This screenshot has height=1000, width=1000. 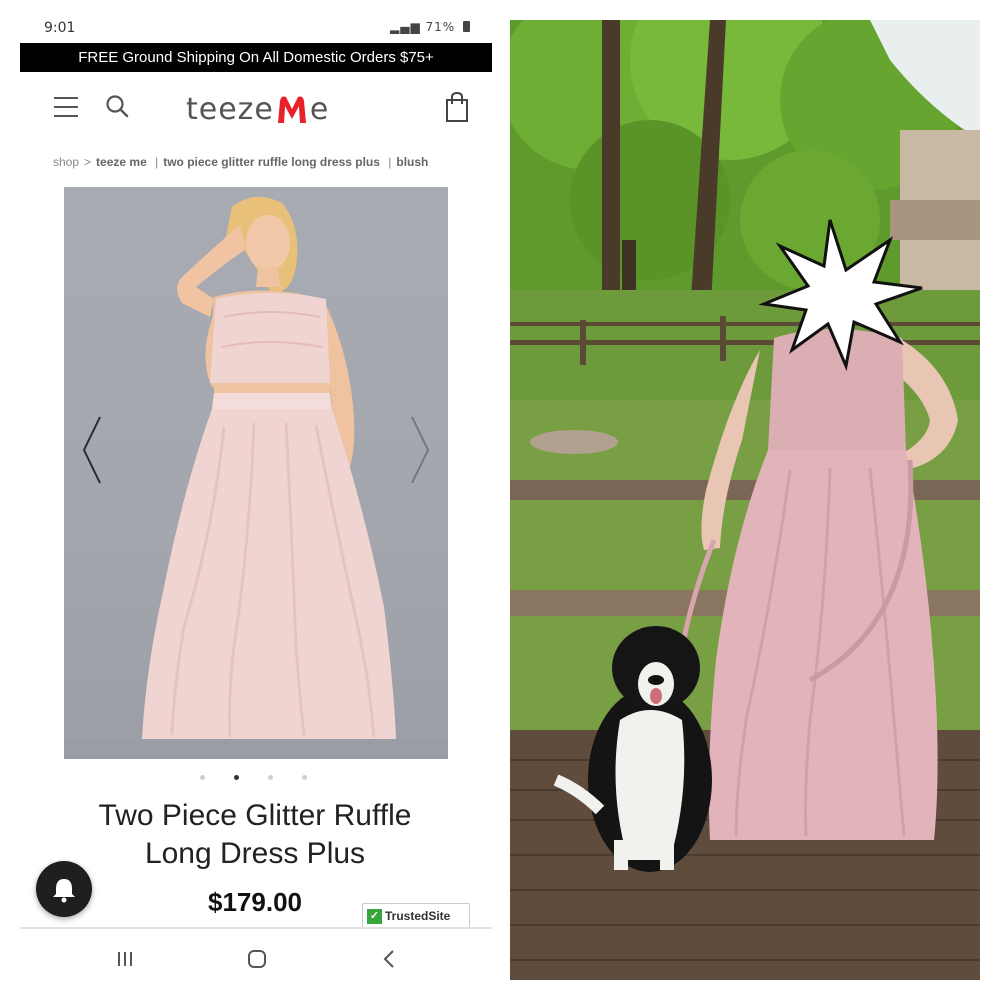 What do you see at coordinates (457, 107) in the screenshot?
I see `shopping-bag-icon` at bounding box center [457, 107].